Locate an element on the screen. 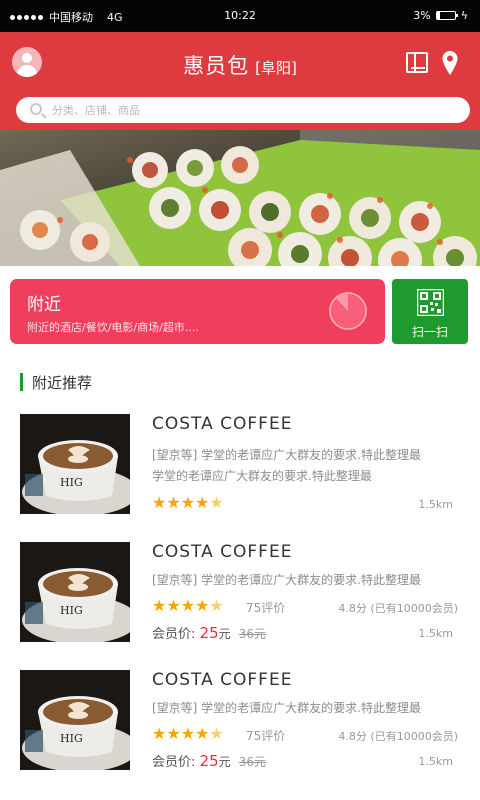 The width and height of the screenshot is (480, 800). search-input is located at coordinates (252, 110).